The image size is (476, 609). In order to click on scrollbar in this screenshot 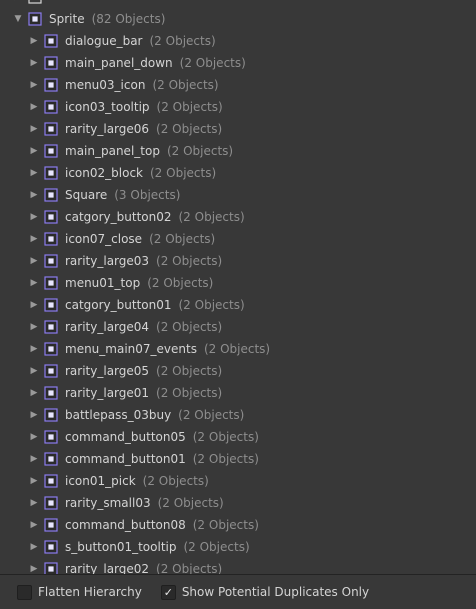, I will do `click(473, 287)`.